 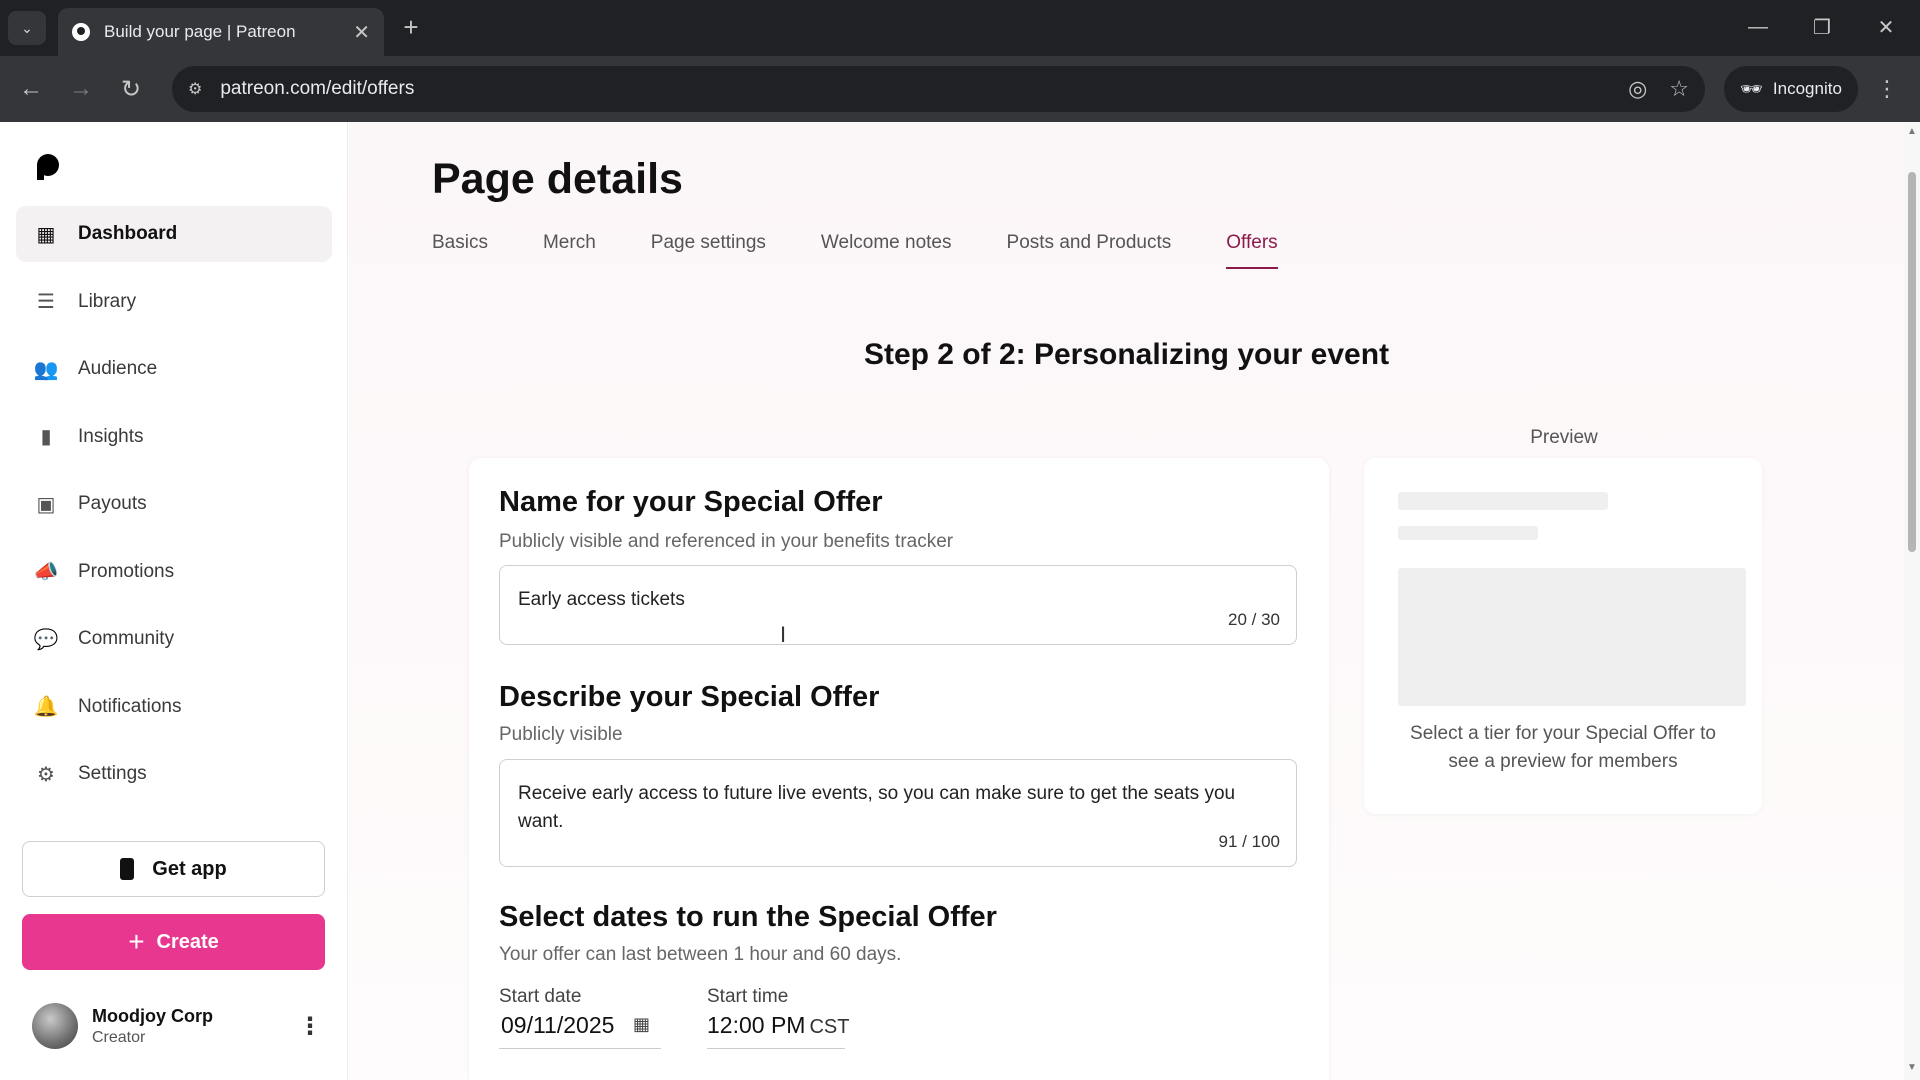 What do you see at coordinates (1252, 252) in the screenshot?
I see `tab-offers: Offers` at bounding box center [1252, 252].